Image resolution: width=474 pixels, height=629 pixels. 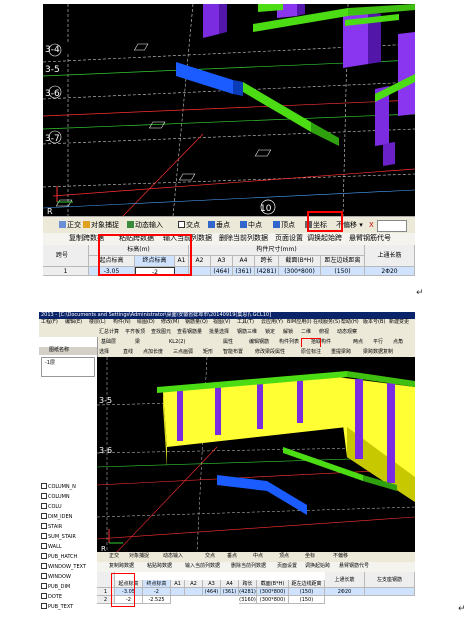 I want to click on menu-item-bim: BIM应用(I), so click(x=299, y=322).